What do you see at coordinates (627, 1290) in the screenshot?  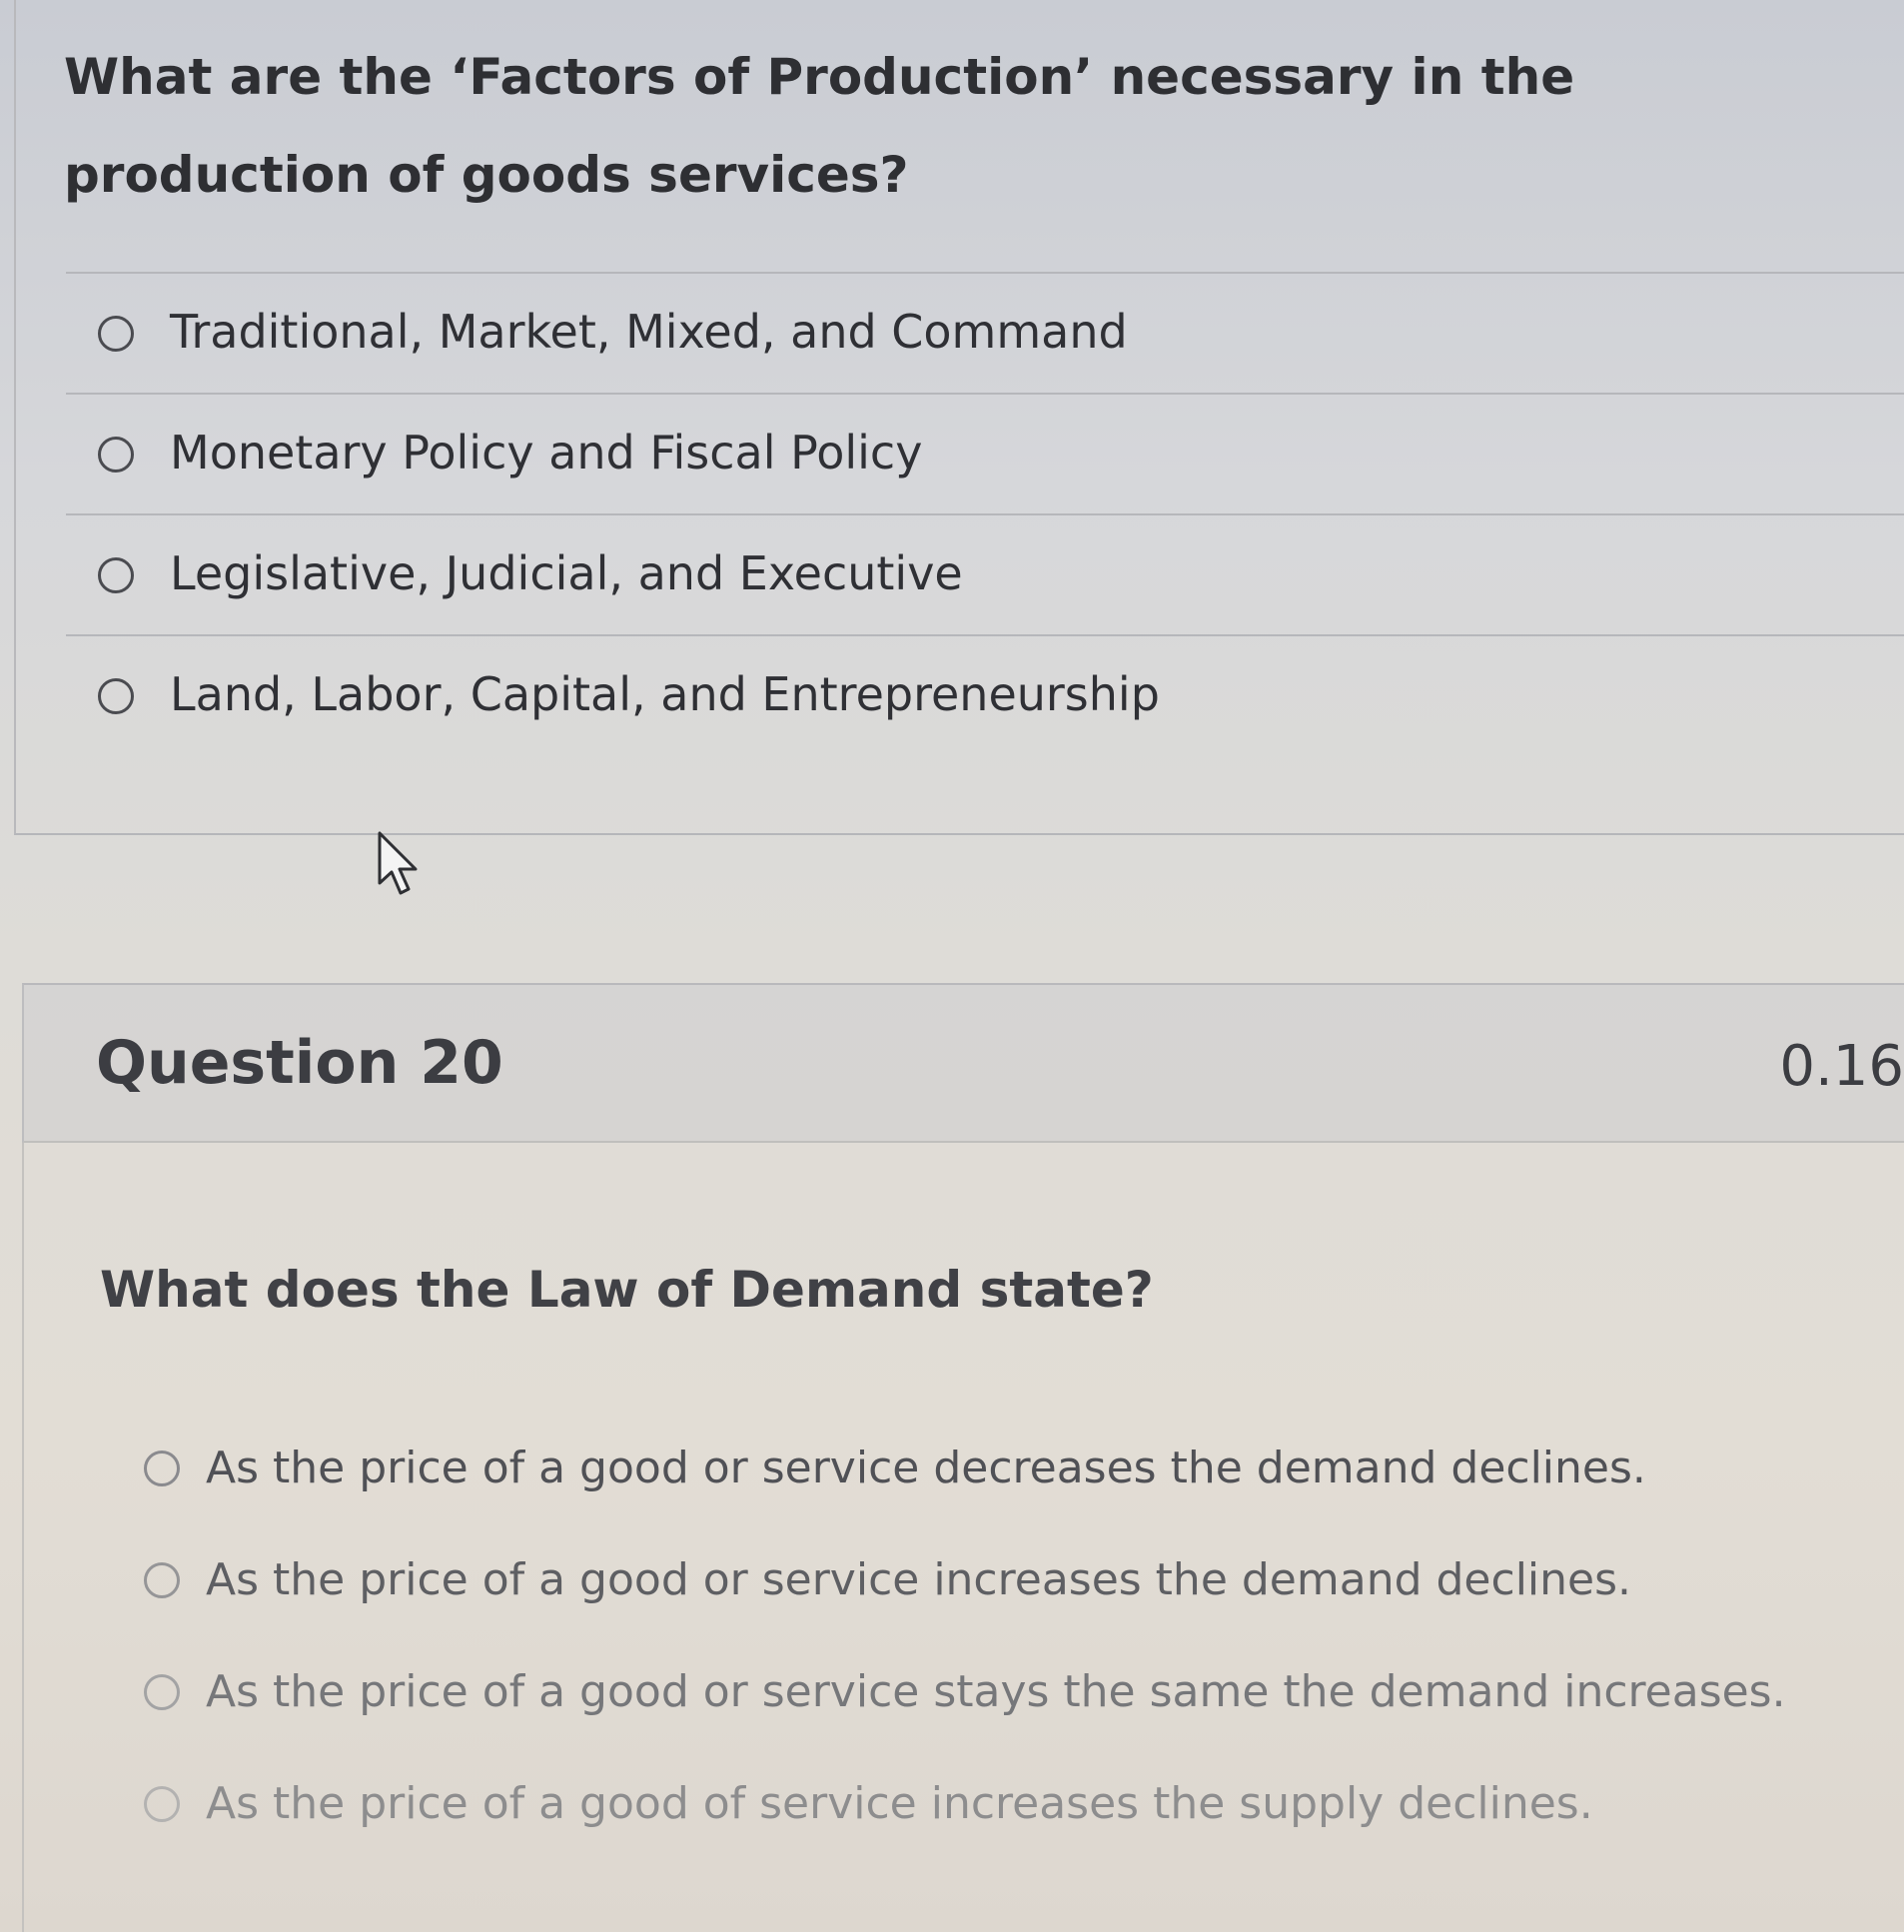 I see `question-20-text: What does the Law of Demand state?` at bounding box center [627, 1290].